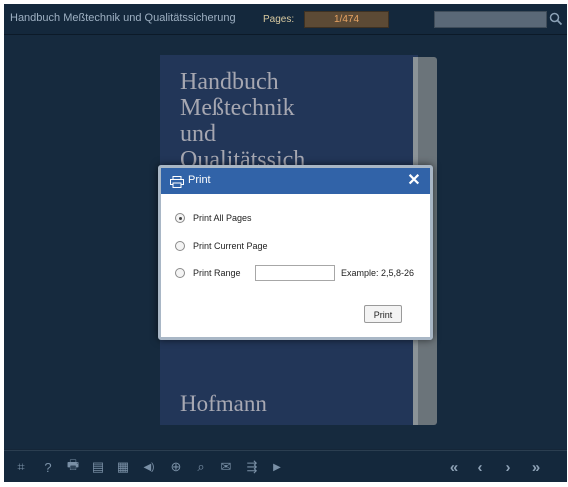 Image resolution: width=568 pixels, height=487 pixels. I want to click on print-icon: 🖶, so click(73, 466).